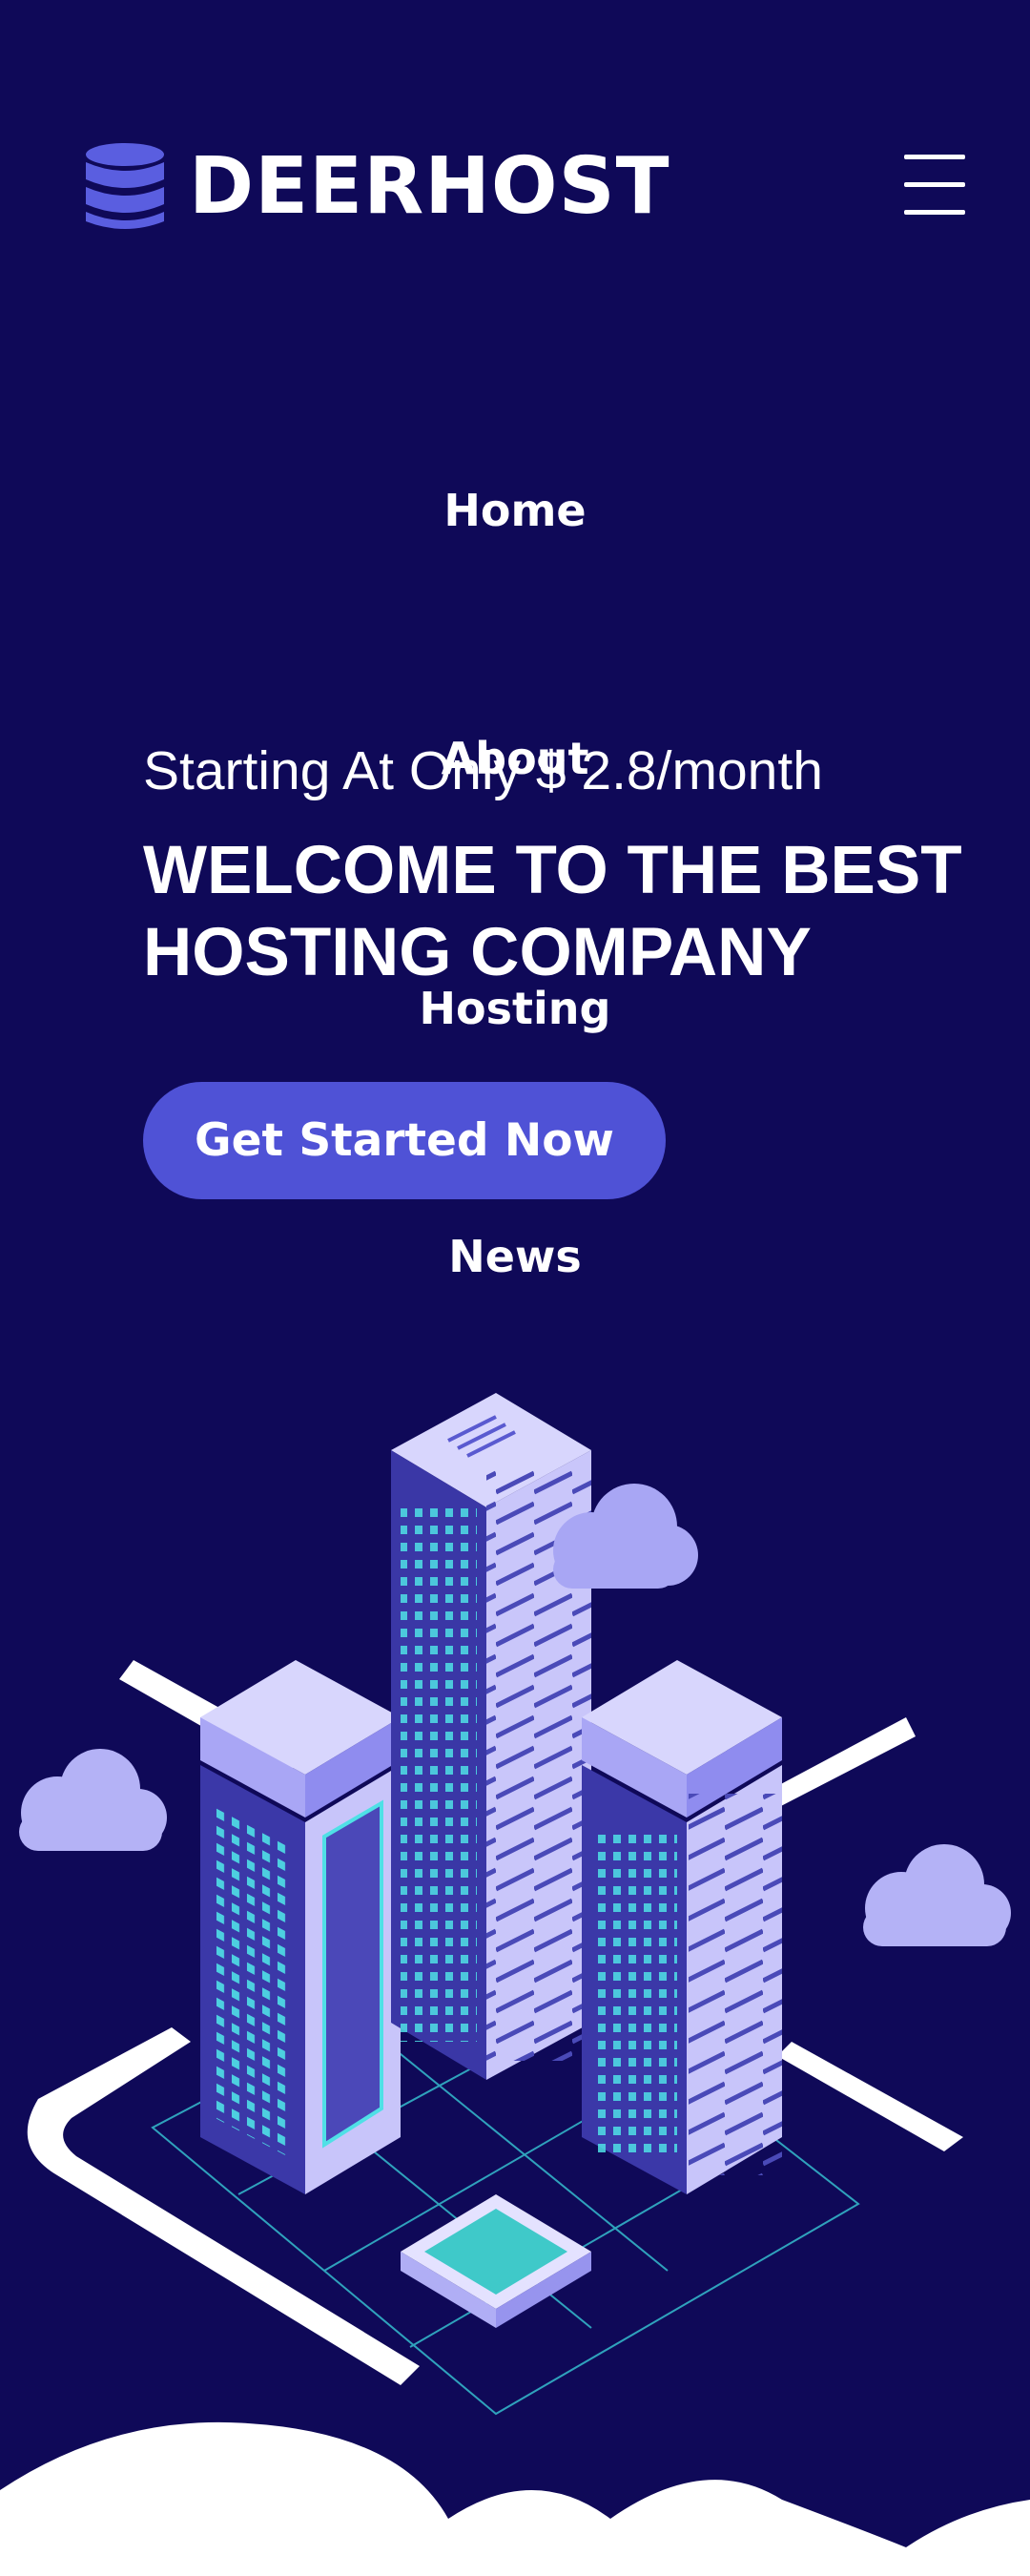  What do you see at coordinates (429, 186) in the screenshot?
I see `brand-name: DEERHOST` at bounding box center [429, 186].